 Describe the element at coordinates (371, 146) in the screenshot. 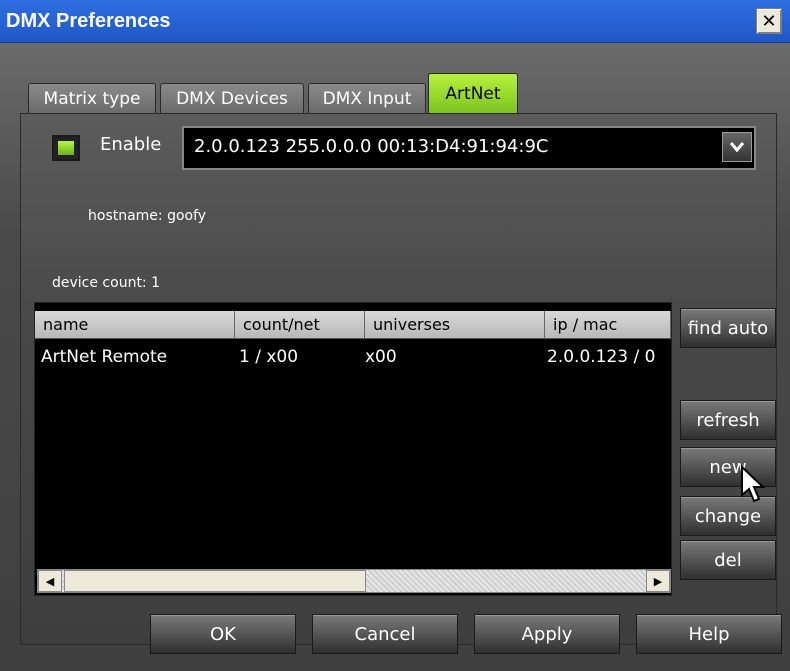

I see `network-interface-value: 2.0.0.123 255.0.0.0 00:13:D4:91:94:9C` at that location.